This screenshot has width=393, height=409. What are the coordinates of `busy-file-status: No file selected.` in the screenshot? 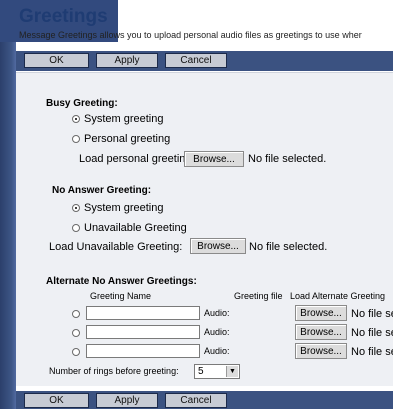 It's located at (287, 159).